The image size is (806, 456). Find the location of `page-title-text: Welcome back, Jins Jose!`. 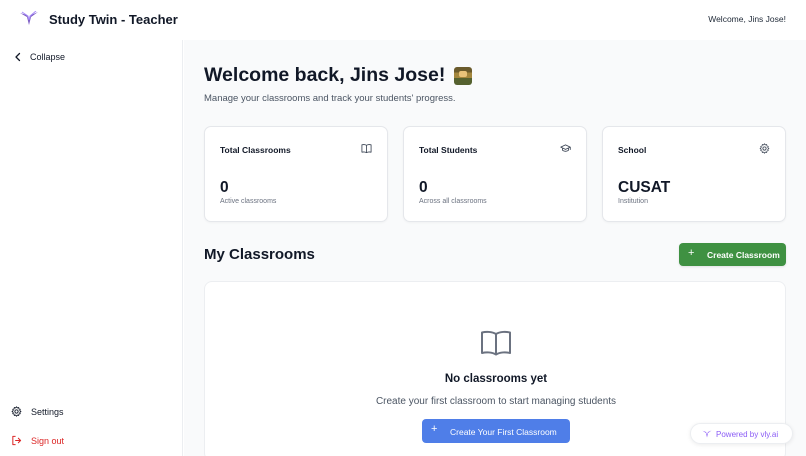

page-title-text: Welcome back, Jins Jose! is located at coordinates (325, 75).